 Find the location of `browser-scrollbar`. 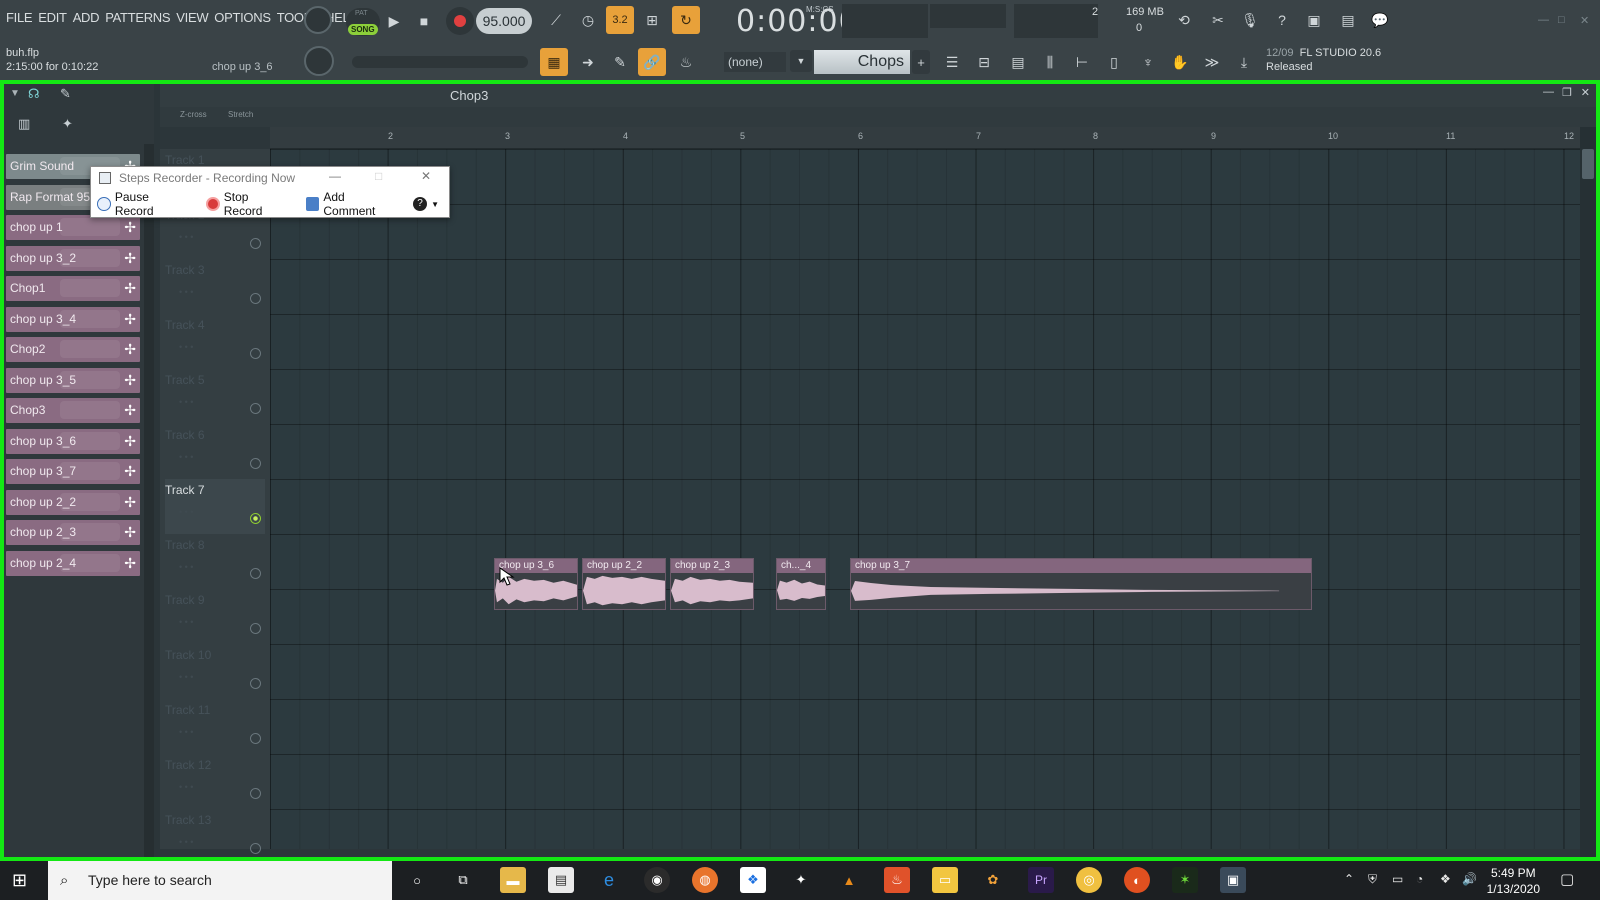

browser-scrollbar is located at coordinates (149, 500).